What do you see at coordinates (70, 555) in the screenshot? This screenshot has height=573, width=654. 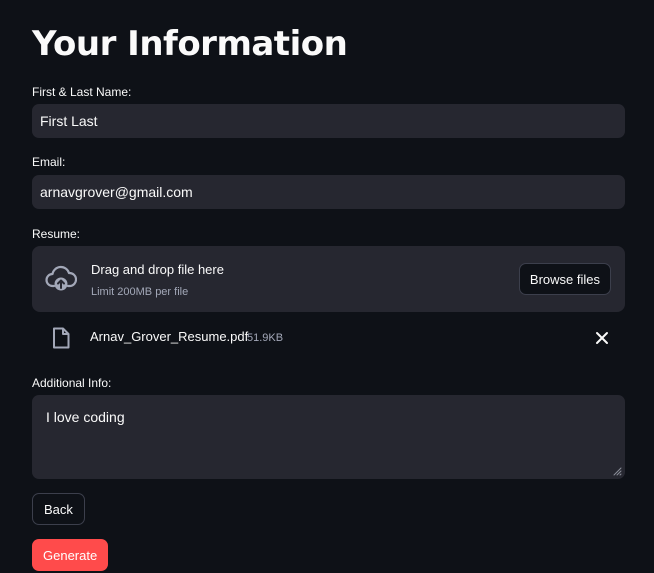 I see `generate-button: Generate` at bounding box center [70, 555].